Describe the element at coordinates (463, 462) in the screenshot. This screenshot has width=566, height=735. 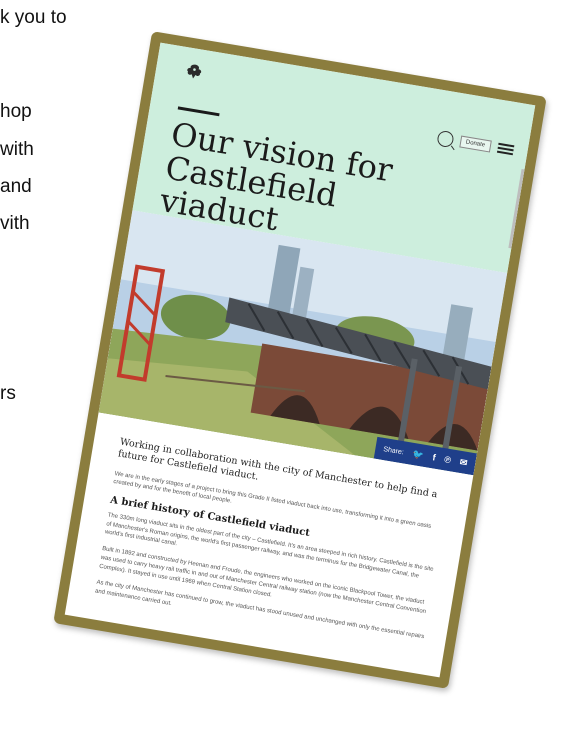
I see `email-icon: ✉` at that location.